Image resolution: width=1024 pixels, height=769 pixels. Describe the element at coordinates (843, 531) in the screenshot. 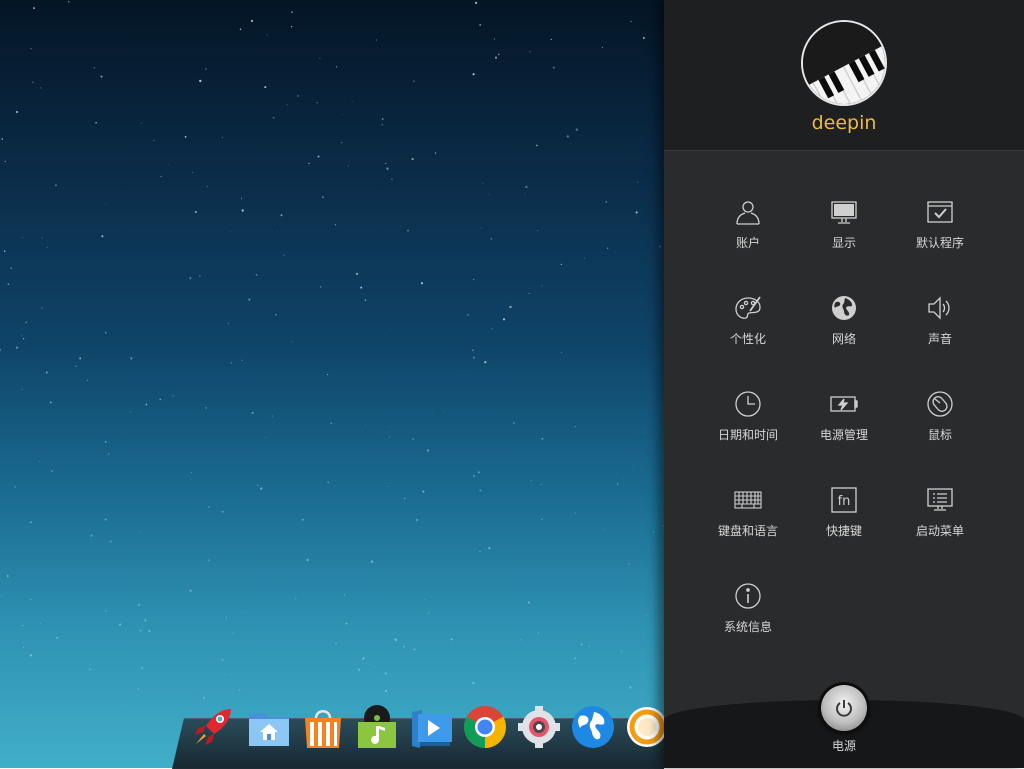

I see `module-label: 快捷键` at that location.